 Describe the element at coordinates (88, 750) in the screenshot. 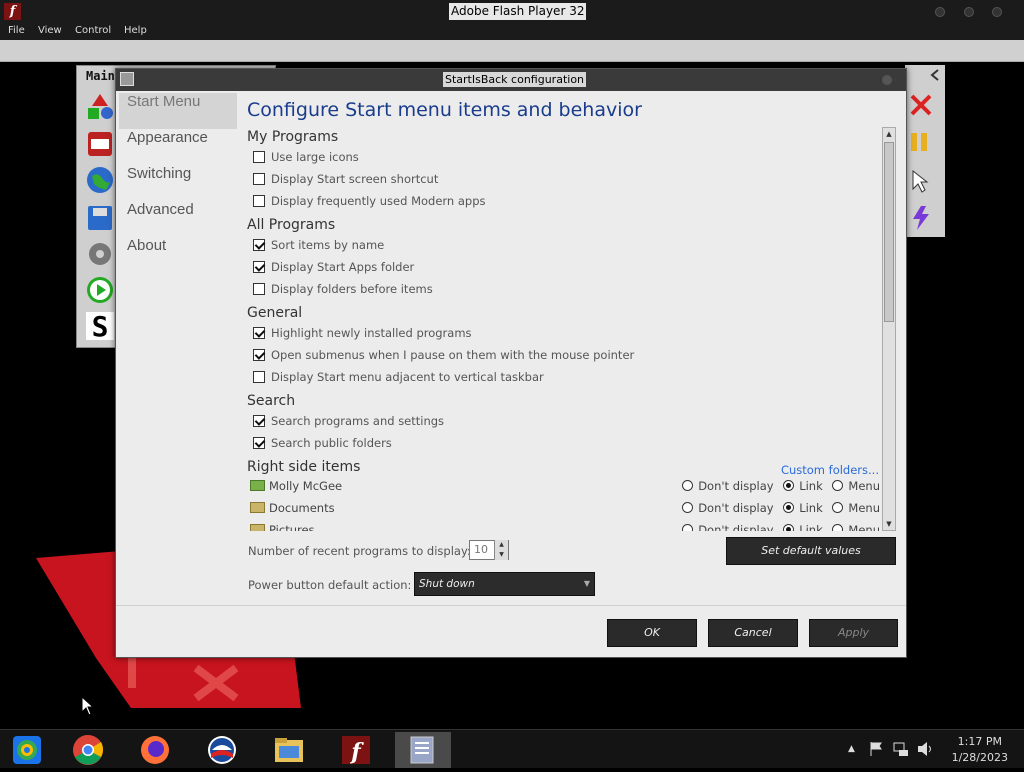

I see `chrome-browser-icon` at that location.